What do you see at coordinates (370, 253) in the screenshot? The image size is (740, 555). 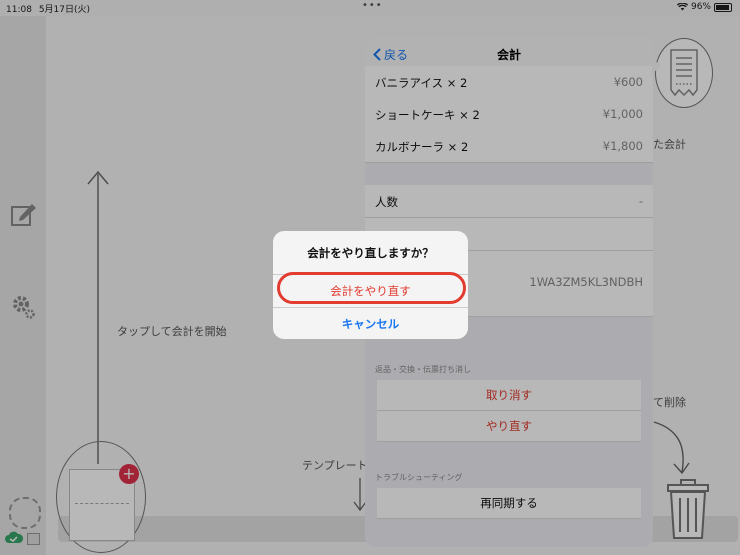 I see `alert-title: 会計をやり直しますか？` at bounding box center [370, 253].